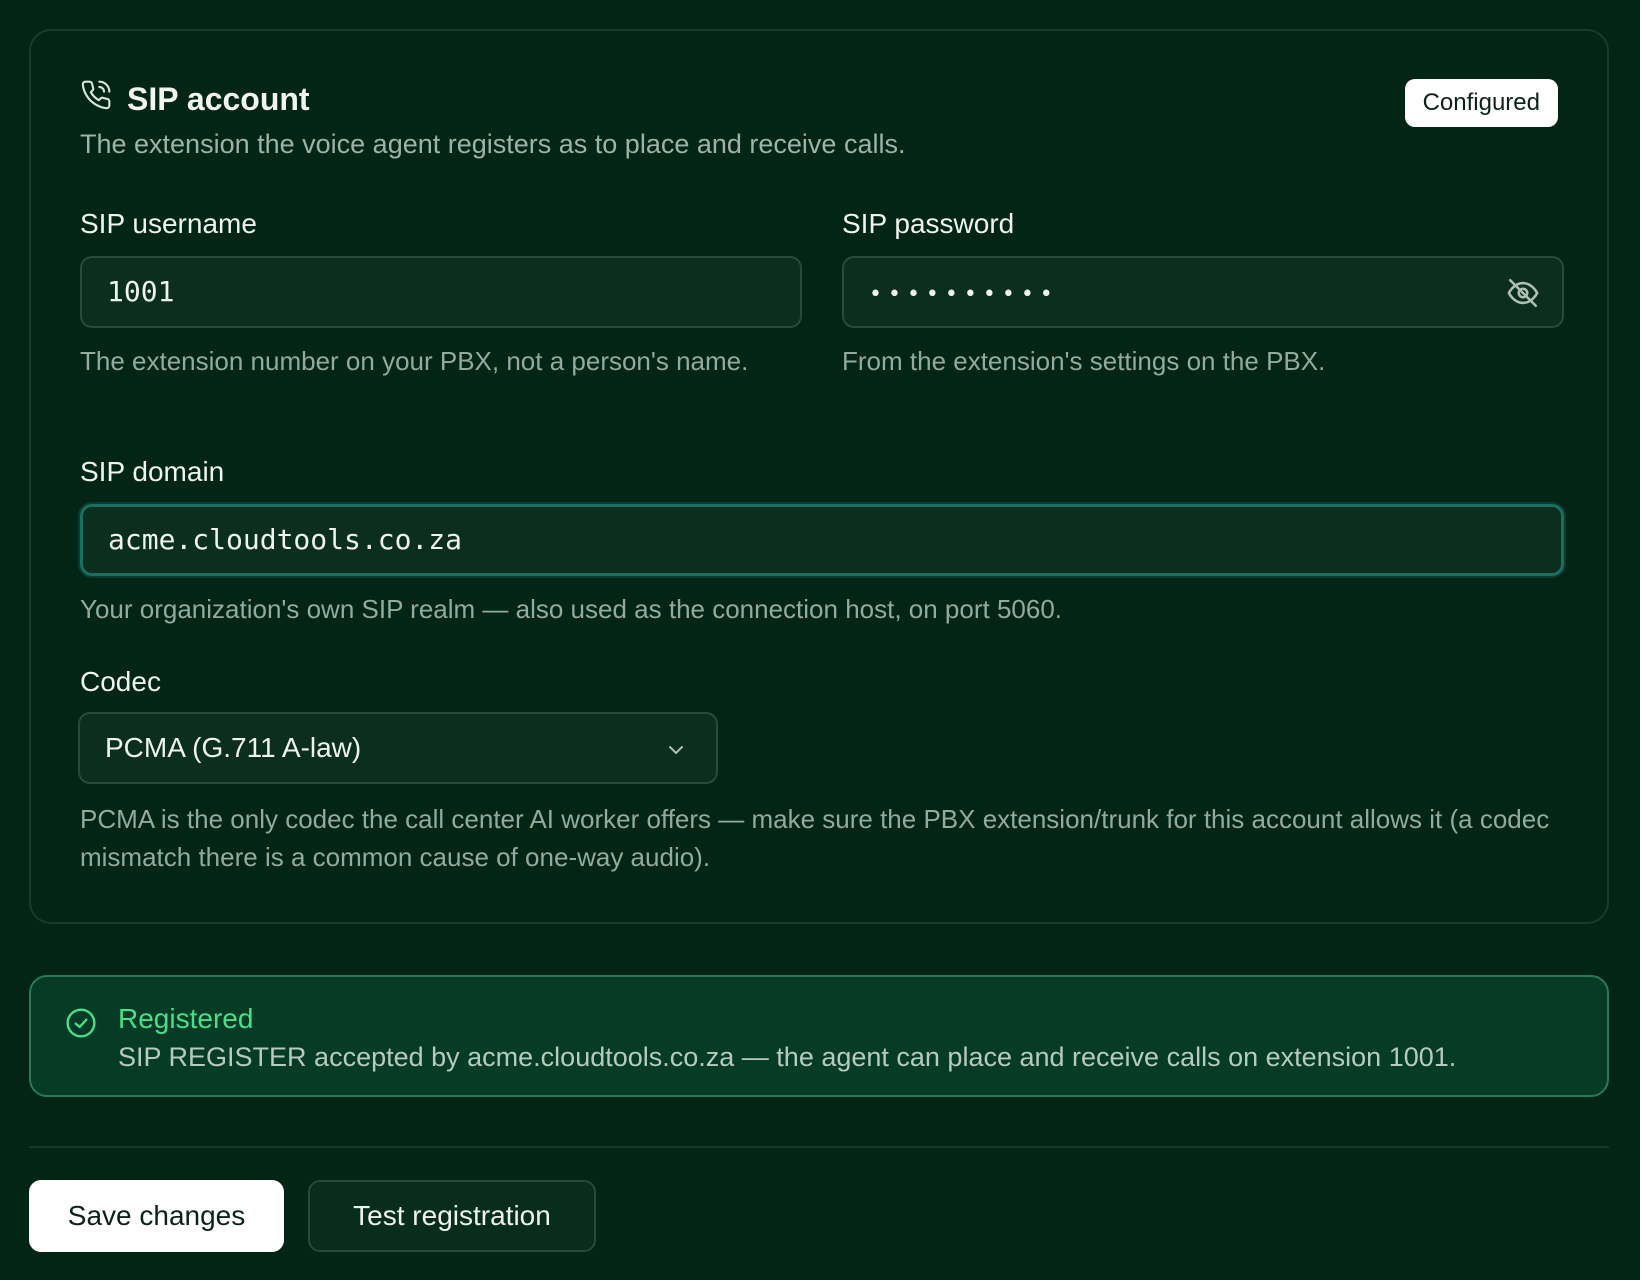  I want to click on codec-label: Codec, so click(120, 681).